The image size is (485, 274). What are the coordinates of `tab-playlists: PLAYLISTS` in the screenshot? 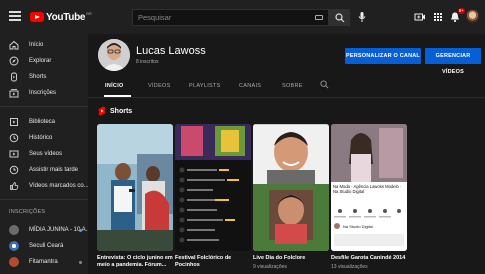 It's located at (205, 86).